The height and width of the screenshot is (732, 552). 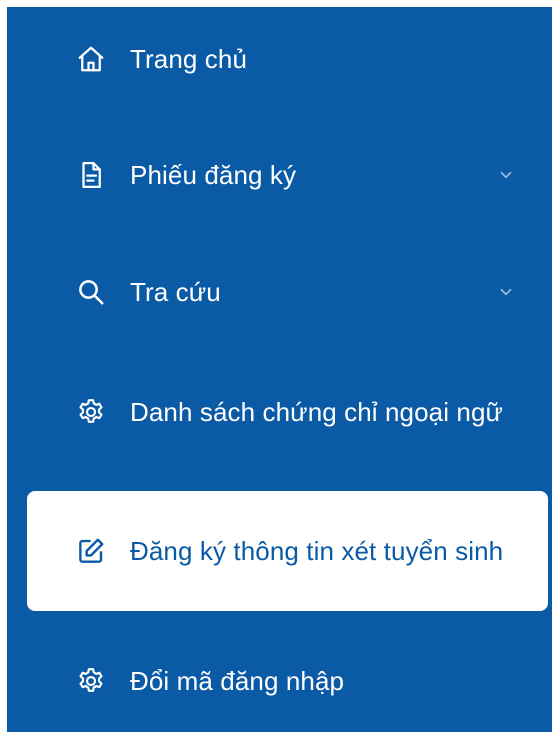 I want to click on sidebar-item-label: Danh sách chứng chỉ ngoại ngữ, so click(x=317, y=412).